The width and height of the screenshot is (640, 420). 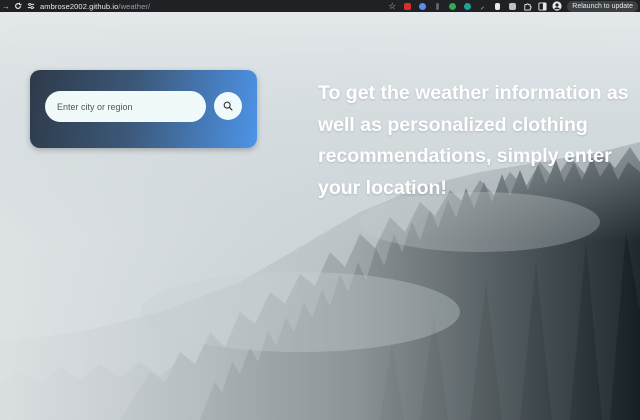 What do you see at coordinates (422, 6) in the screenshot?
I see `blue-shield-extension-icon` at bounding box center [422, 6].